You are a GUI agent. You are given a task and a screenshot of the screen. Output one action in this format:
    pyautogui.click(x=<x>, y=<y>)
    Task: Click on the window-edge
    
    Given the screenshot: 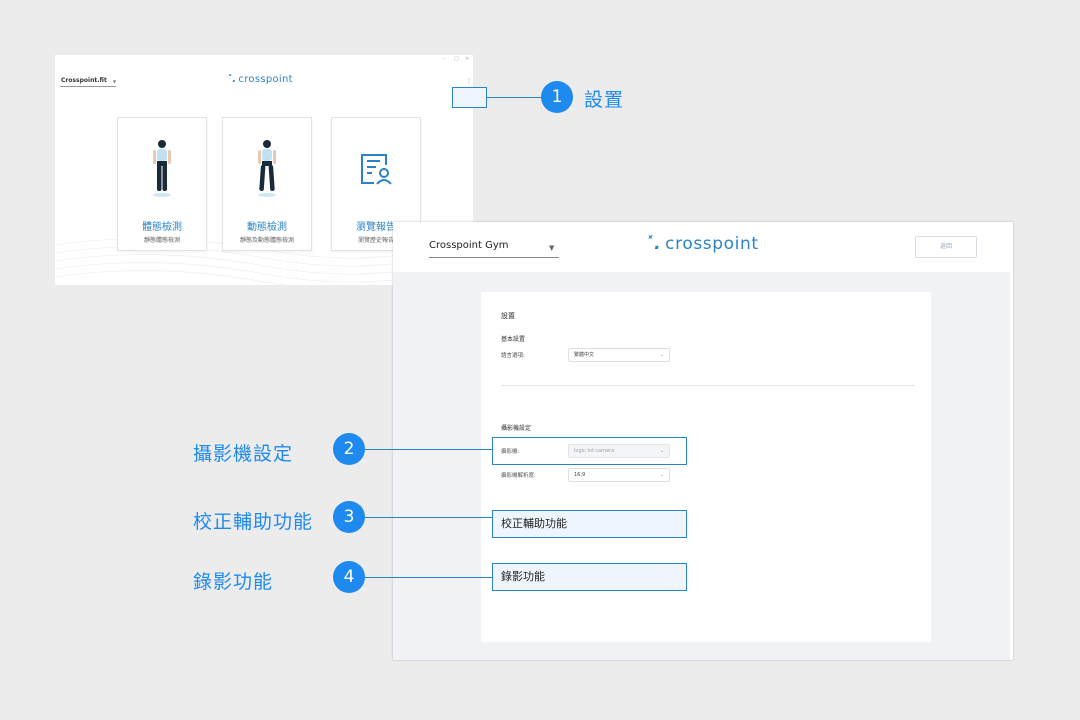 What is the action you would take?
    pyautogui.click(x=1011, y=466)
    